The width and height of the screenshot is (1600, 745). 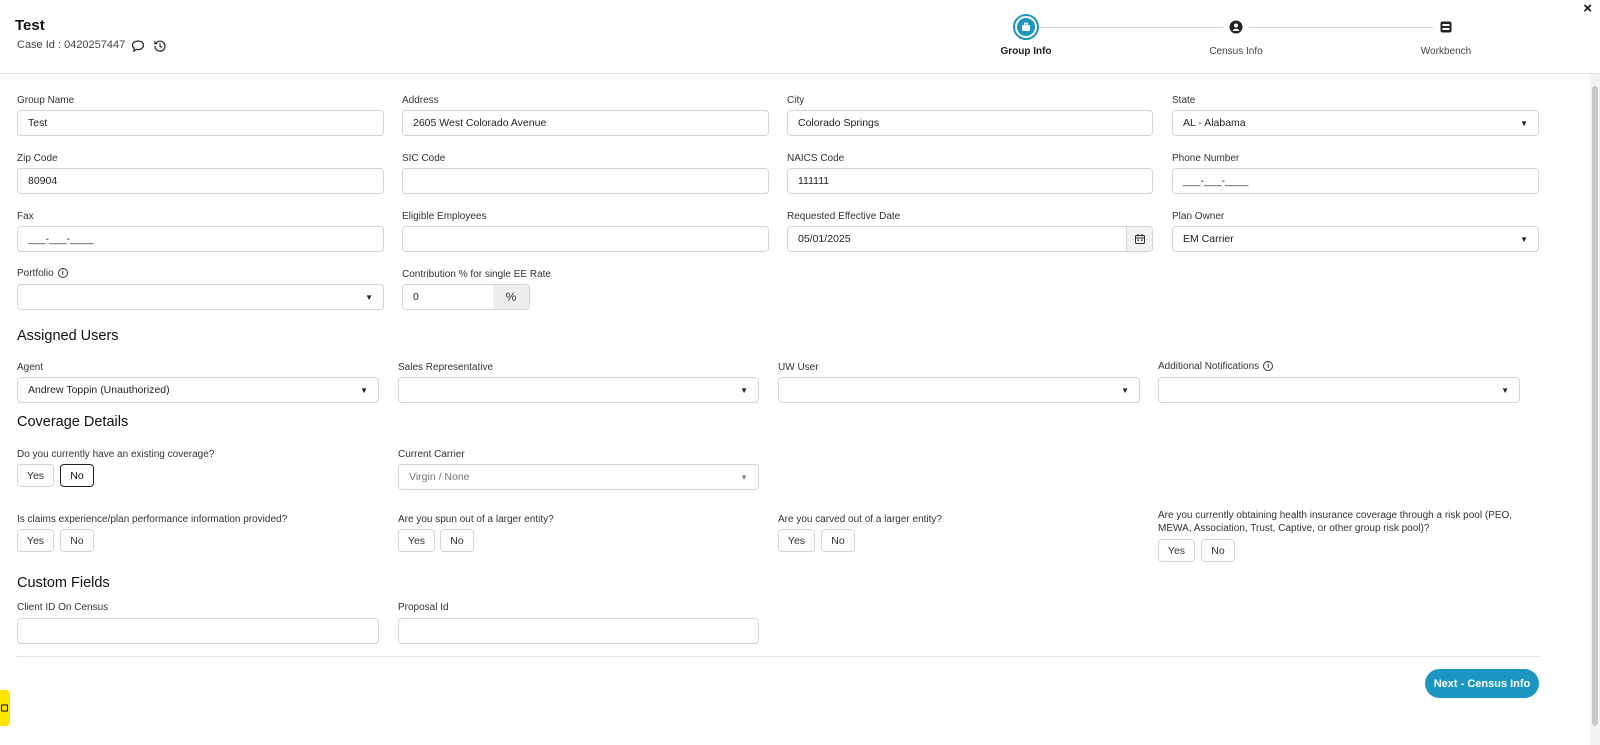 What do you see at coordinates (25, 216) in the screenshot?
I see `fax-label: Fax` at bounding box center [25, 216].